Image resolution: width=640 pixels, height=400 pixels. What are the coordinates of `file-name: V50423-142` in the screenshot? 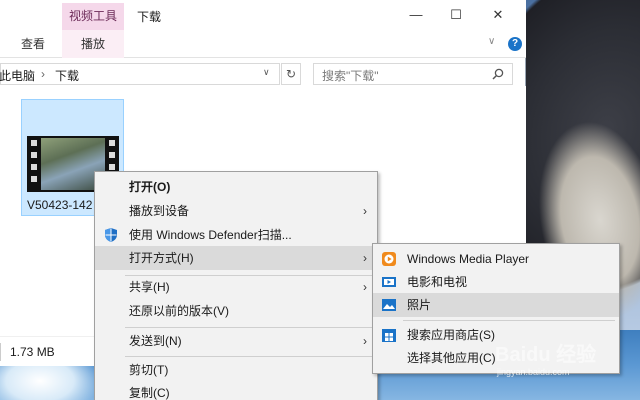 It's located at (60, 205).